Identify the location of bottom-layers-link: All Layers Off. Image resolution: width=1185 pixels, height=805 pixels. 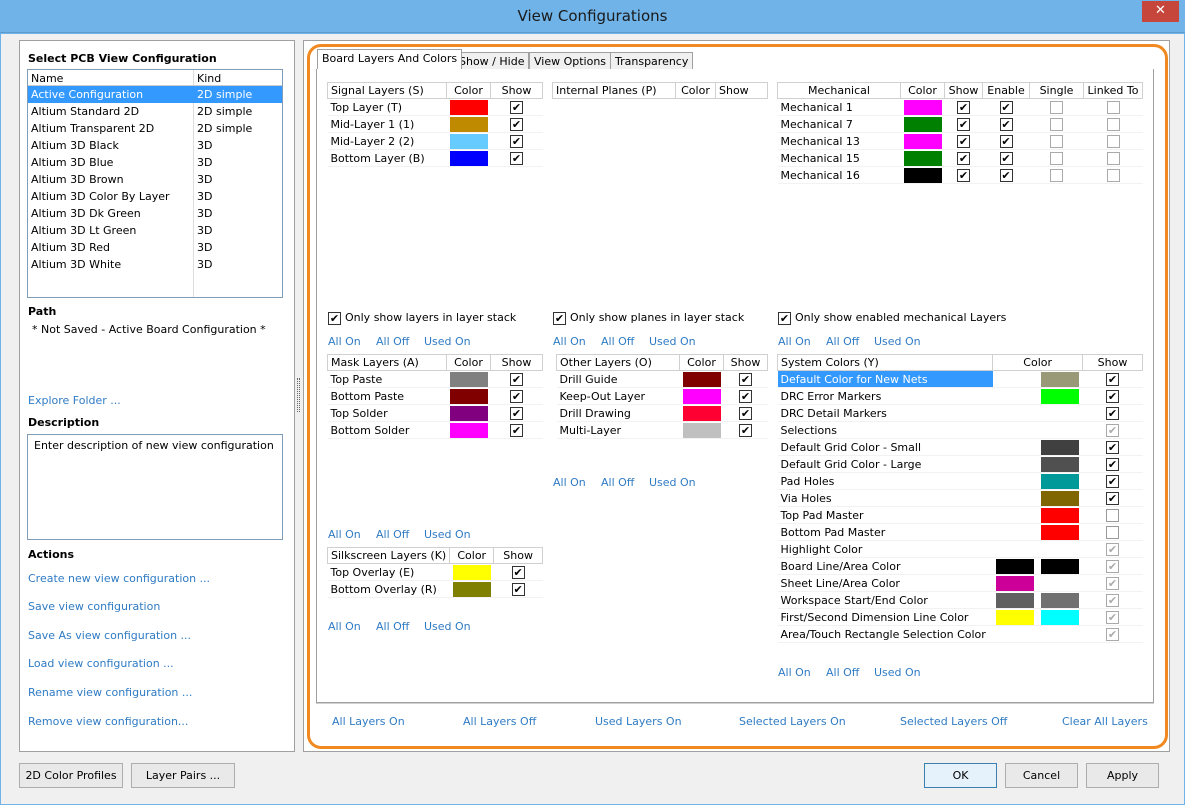
(499, 721).